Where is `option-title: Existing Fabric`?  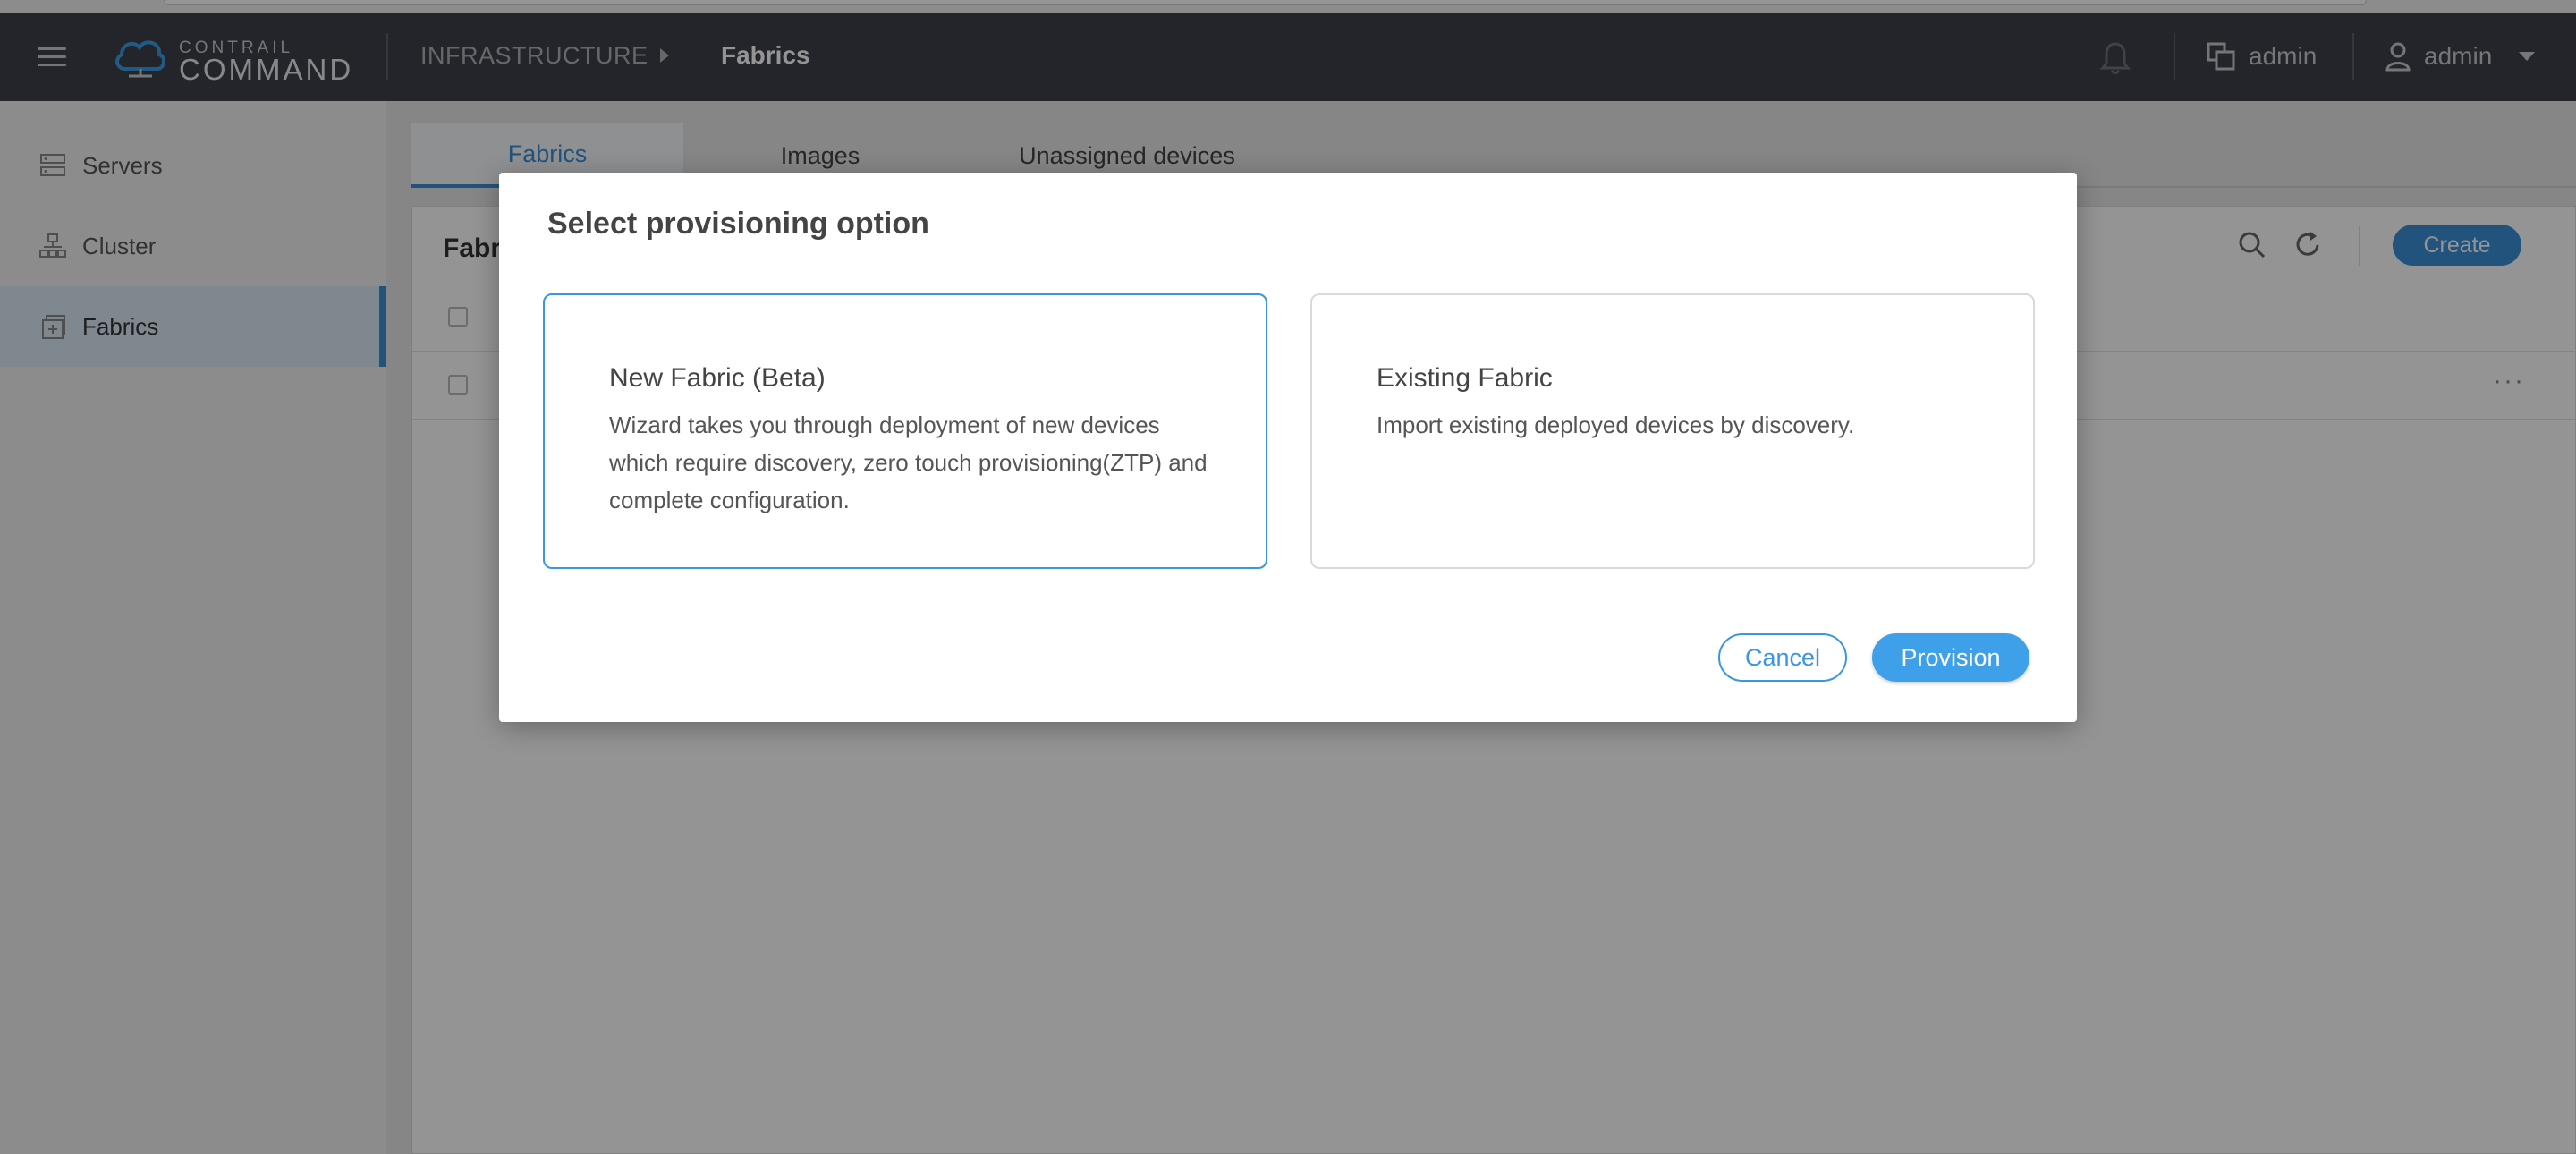 option-title: Existing Fabric is located at coordinates (1465, 378).